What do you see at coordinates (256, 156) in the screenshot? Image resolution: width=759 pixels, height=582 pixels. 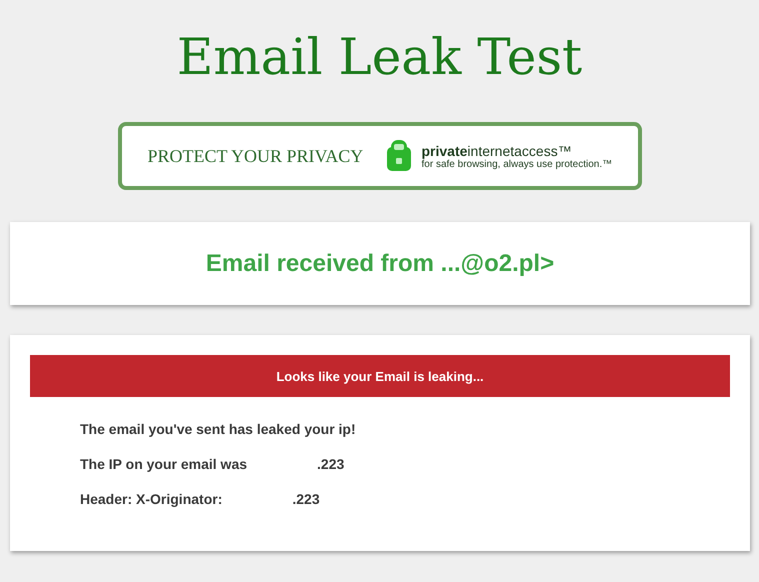 I see `ad-slogan: PROTECT YOUR PRIVACY` at bounding box center [256, 156].